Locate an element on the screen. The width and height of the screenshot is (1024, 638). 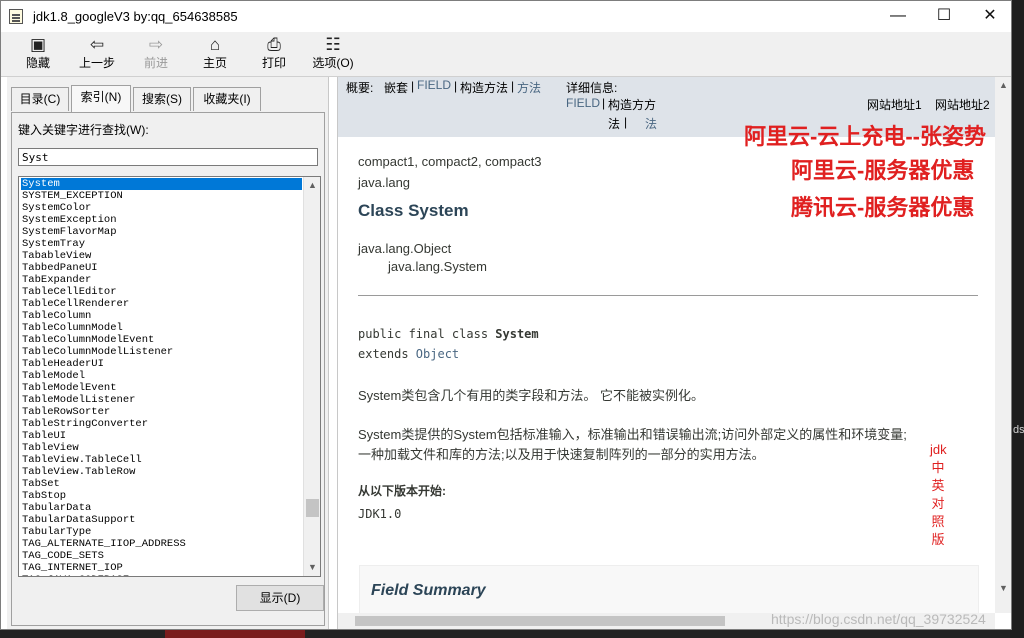
index-list-item: TableView.TableRow is located at coordinates (161, 472).